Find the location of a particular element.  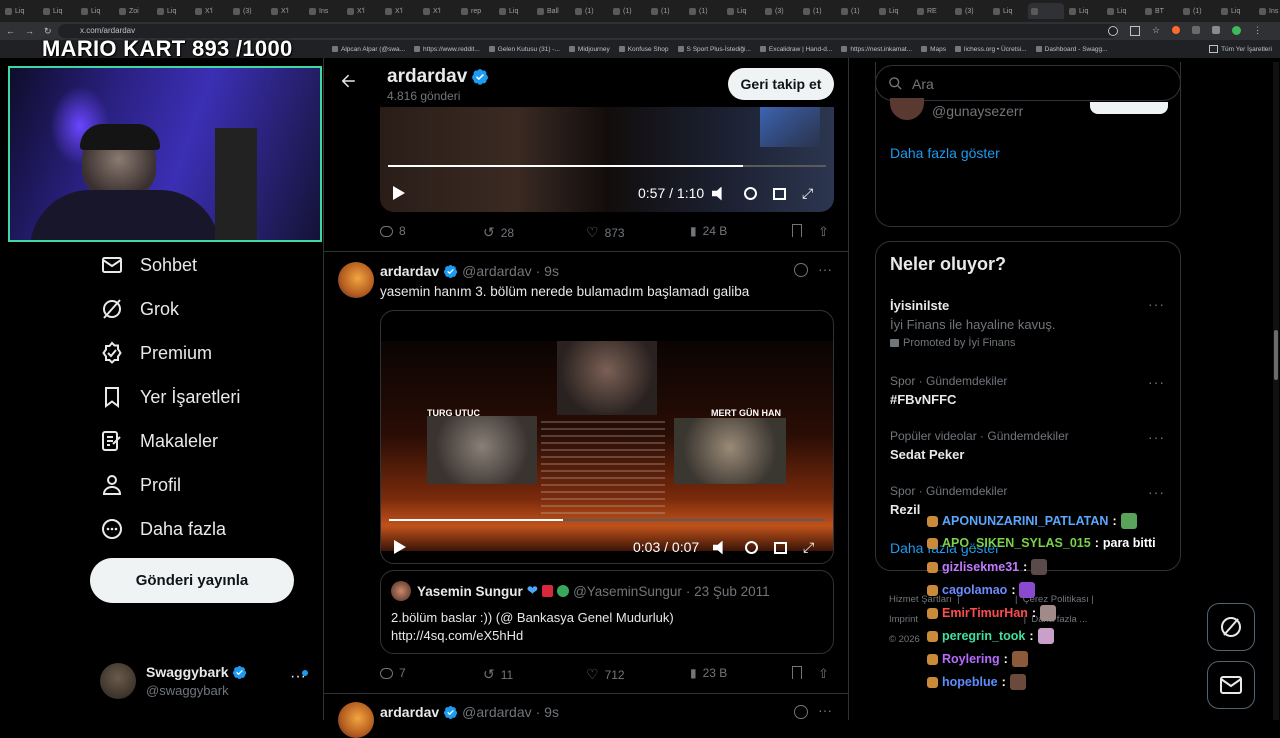

back-arrow-icon is located at coordinates (348, 81).